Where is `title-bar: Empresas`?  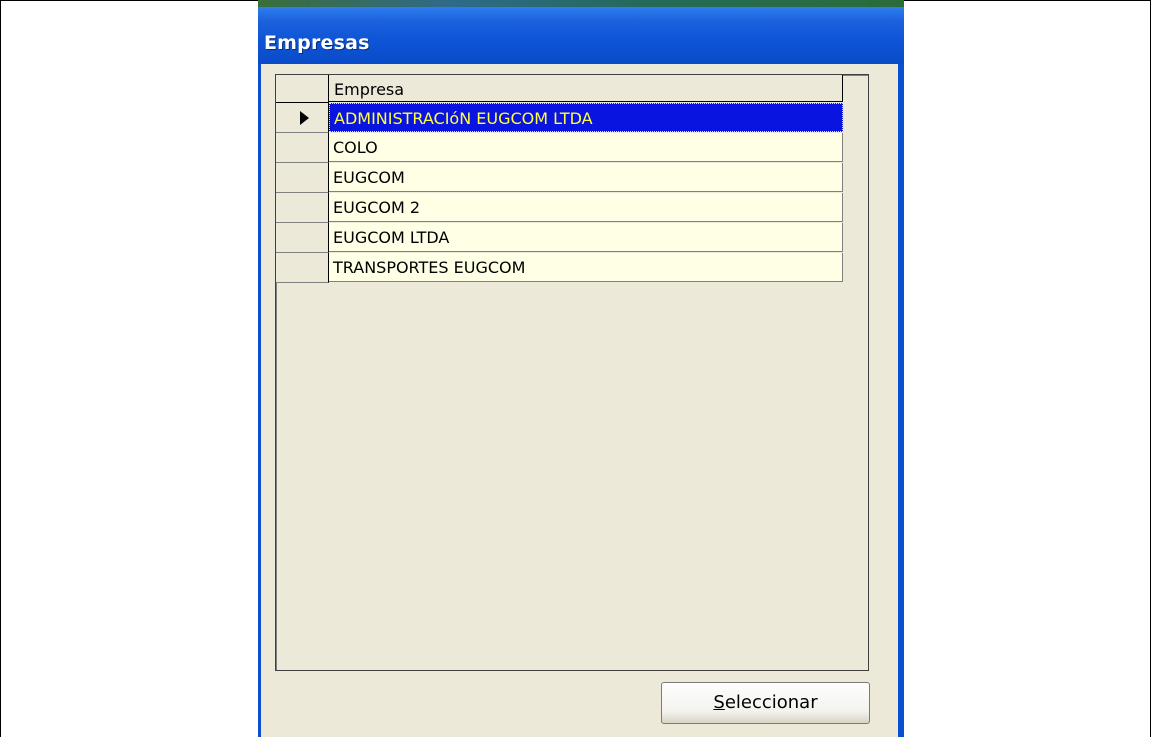
title-bar: Empresas is located at coordinates (581, 35).